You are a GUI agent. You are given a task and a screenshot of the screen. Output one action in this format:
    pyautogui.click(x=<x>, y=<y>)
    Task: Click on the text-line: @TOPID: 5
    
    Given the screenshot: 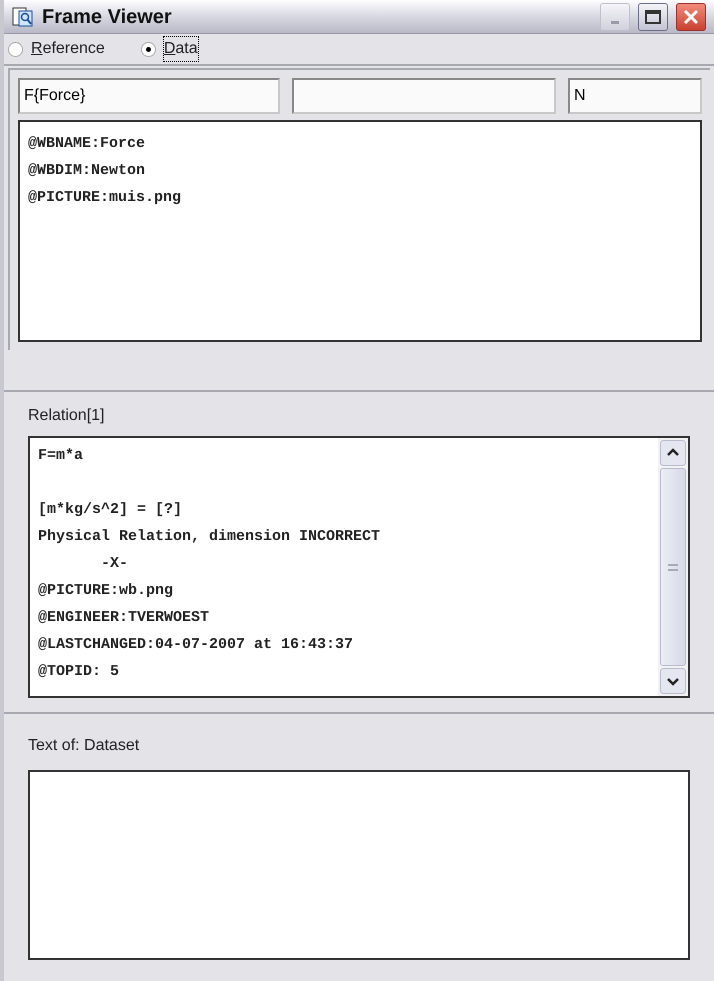 What is the action you would take?
    pyautogui.click(x=79, y=672)
    